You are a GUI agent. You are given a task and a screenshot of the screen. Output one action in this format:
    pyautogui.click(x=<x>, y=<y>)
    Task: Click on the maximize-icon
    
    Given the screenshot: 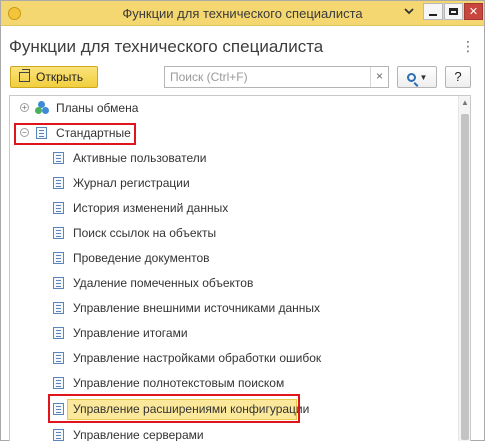 What is the action you would take?
    pyautogui.click(x=453, y=11)
    